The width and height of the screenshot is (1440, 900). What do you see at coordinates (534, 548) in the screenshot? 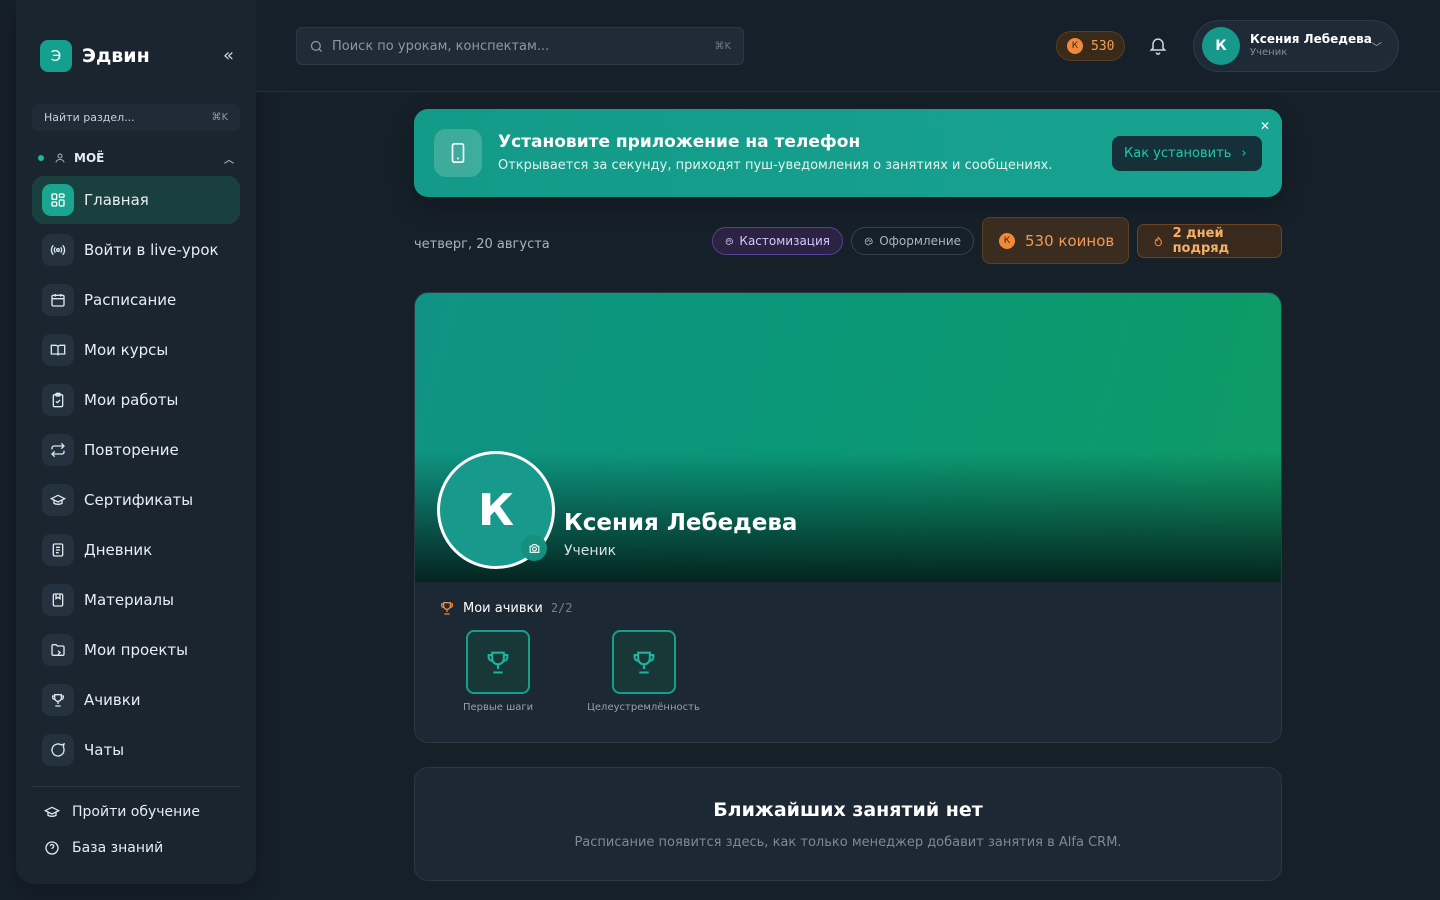
I see `camera-icon` at bounding box center [534, 548].